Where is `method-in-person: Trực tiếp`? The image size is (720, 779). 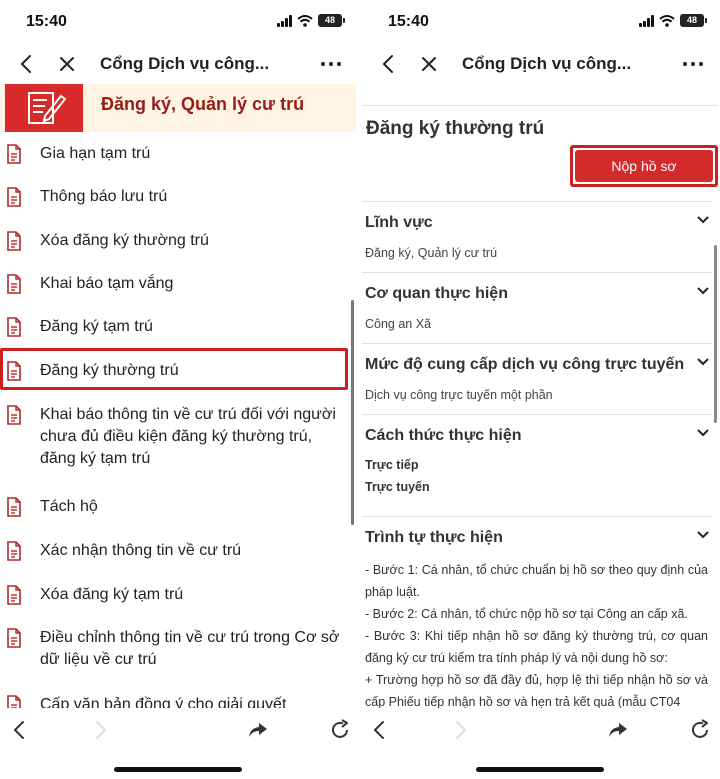 method-in-person: Trực tiếp is located at coordinates (392, 465).